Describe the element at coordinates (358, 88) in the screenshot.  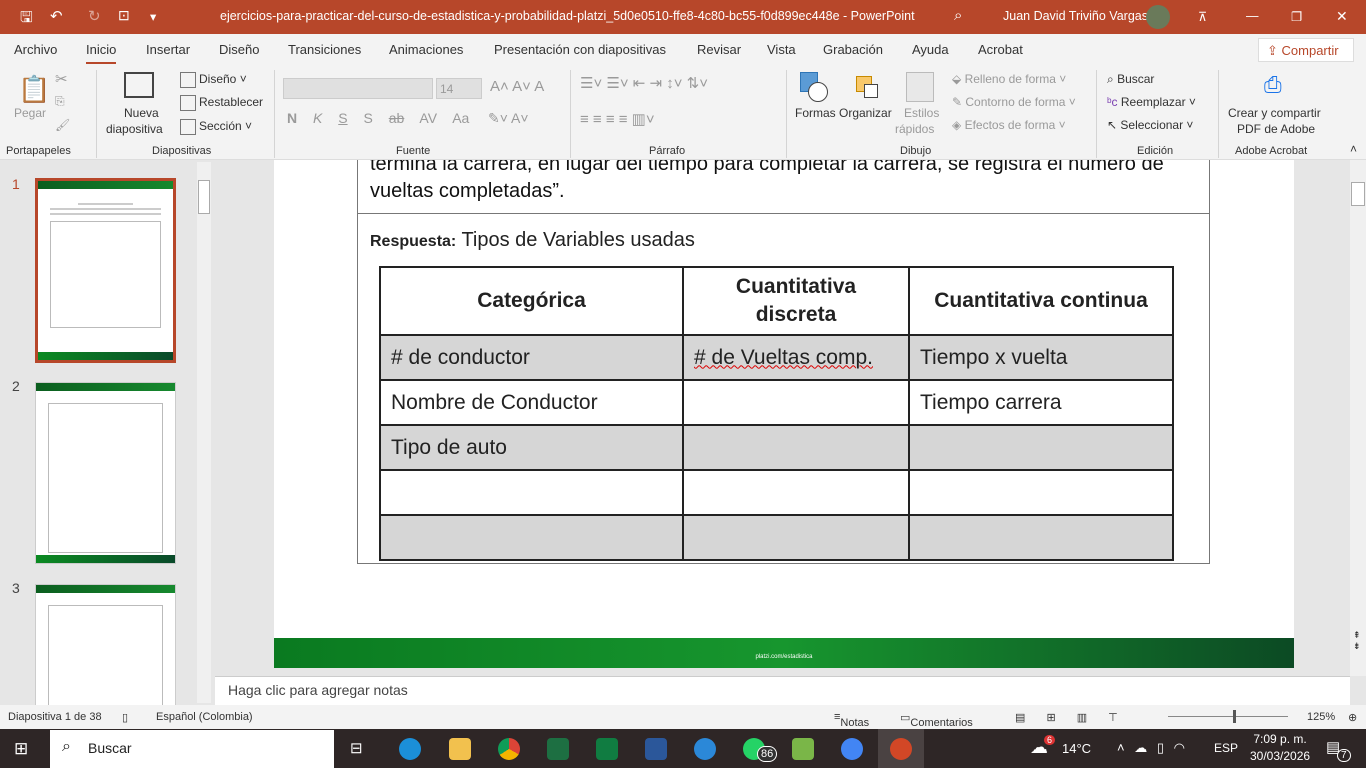
I see `font-name-input` at that location.